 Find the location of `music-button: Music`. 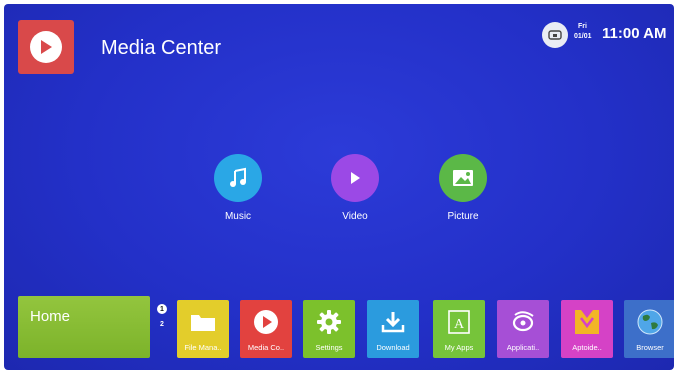

music-button: Music is located at coordinates (238, 188).